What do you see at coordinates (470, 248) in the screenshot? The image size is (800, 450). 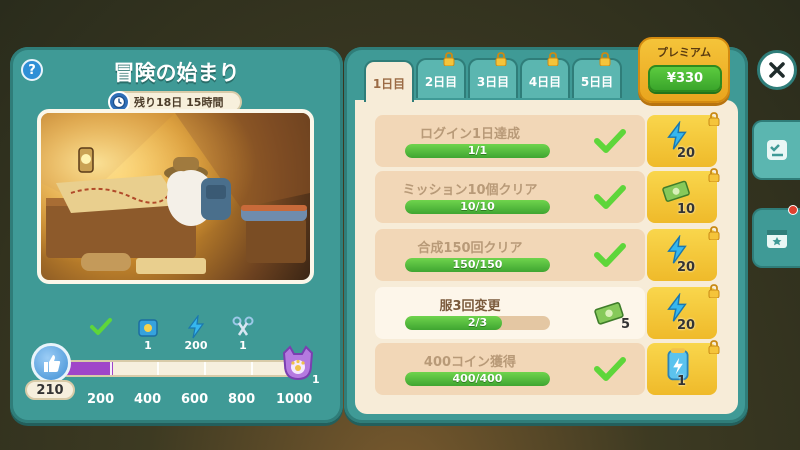 I see `mission-title: 合成150回クリア` at bounding box center [470, 248].